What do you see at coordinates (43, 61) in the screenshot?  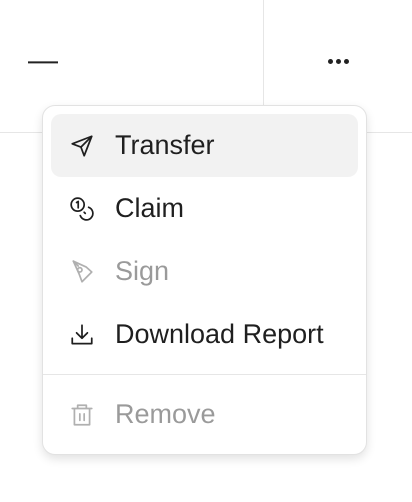 I see `table-cell: —` at bounding box center [43, 61].